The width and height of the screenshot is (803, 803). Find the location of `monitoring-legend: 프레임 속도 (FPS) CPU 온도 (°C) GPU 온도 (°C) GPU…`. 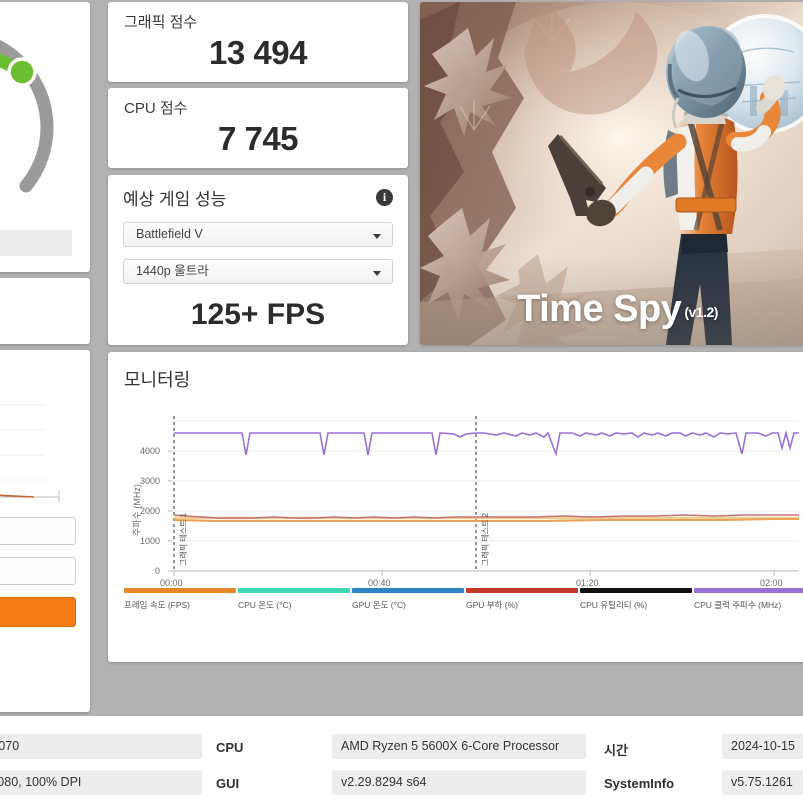

monitoring-legend: 프레임 속도 (FPS) CPU 온도 (°C) GPU 온도 (°C) GPU… is located at coordinates (463, 608).